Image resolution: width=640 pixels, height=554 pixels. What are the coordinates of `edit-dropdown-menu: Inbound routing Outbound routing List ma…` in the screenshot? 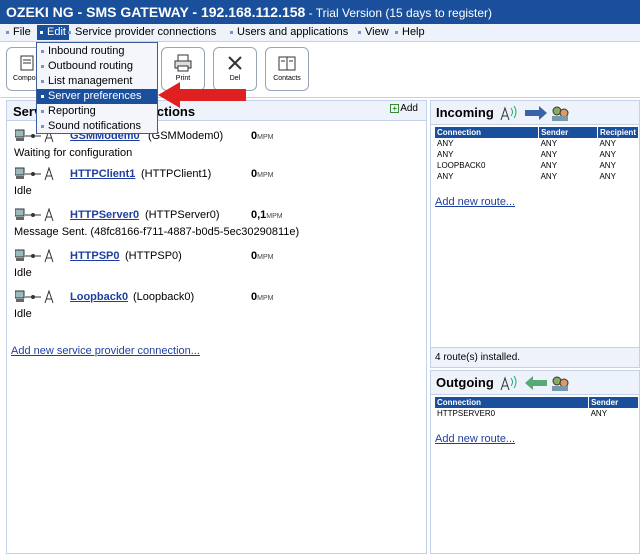 It's located at (97, 88).